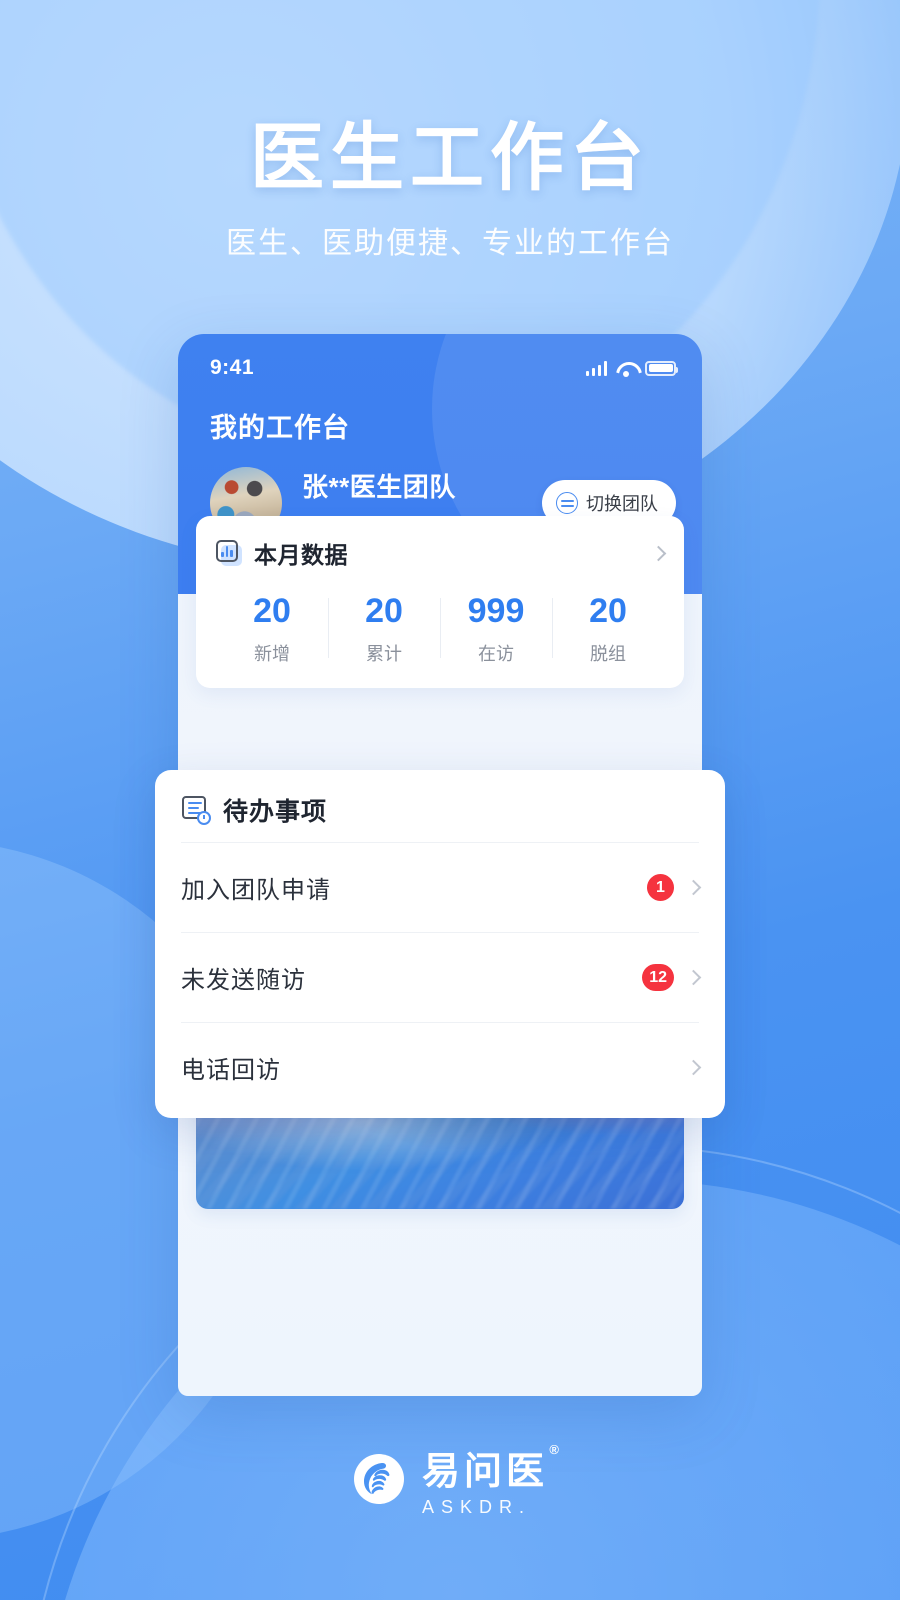 Image resolution: width=900 pixels, height=1600 pixels. Describe the element at coordinates (661, 368) in the screenshot. I see `battery-icon` at that location.